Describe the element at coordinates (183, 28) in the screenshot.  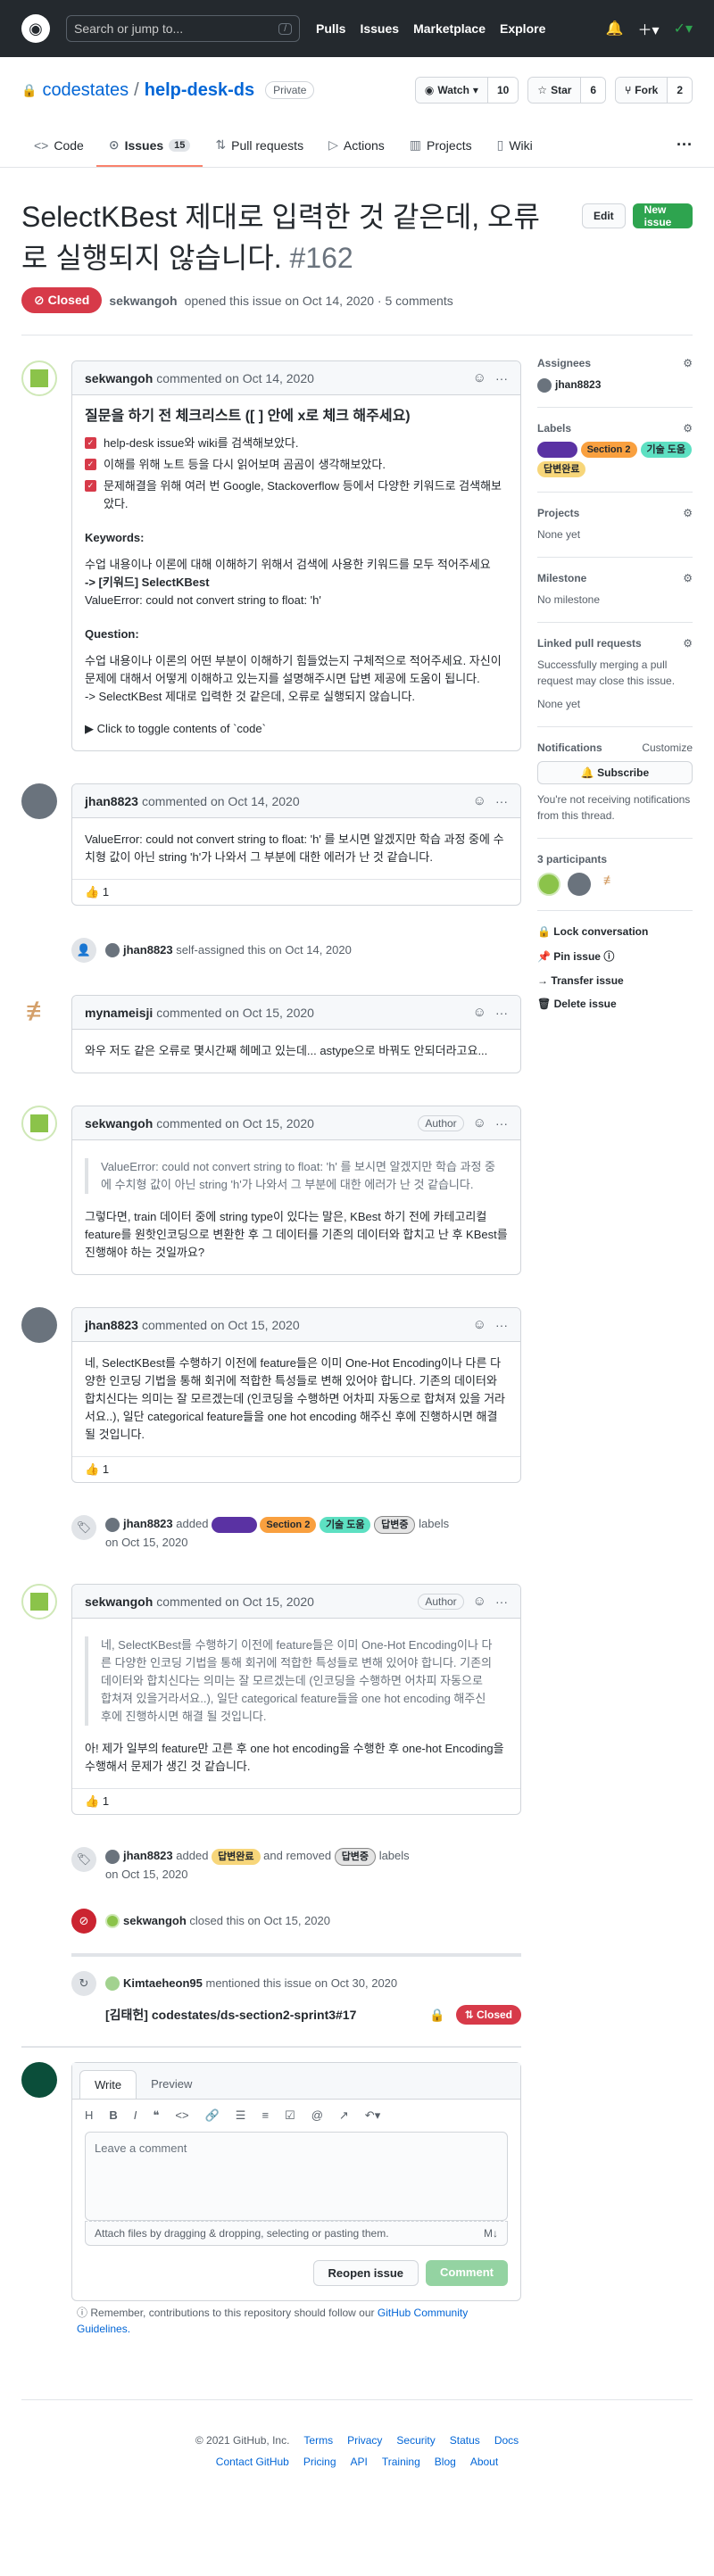
I see `search-input: Search or jump to... /` at that location.